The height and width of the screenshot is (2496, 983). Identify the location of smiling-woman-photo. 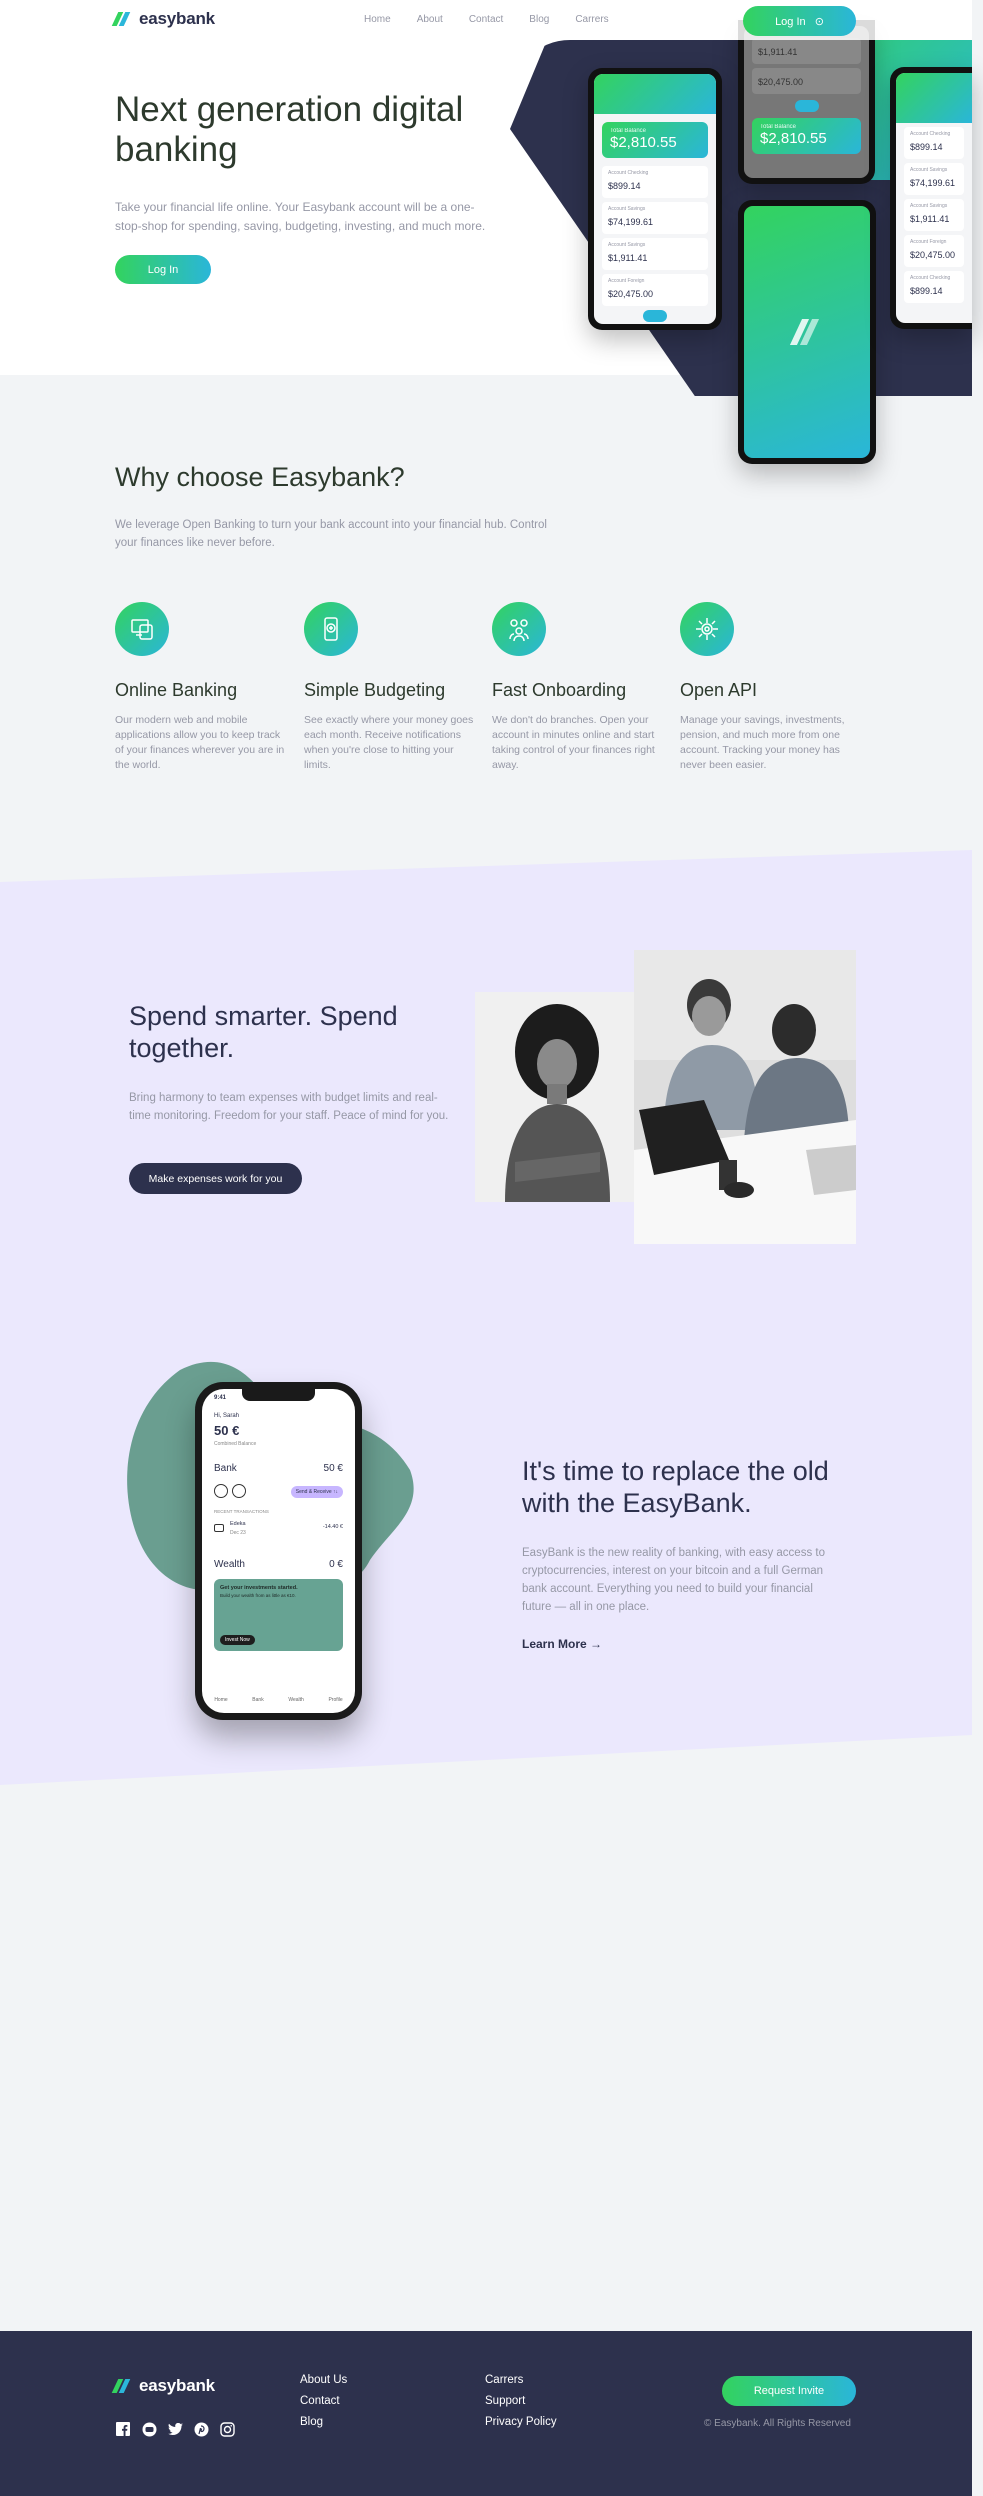
(555, 1097).